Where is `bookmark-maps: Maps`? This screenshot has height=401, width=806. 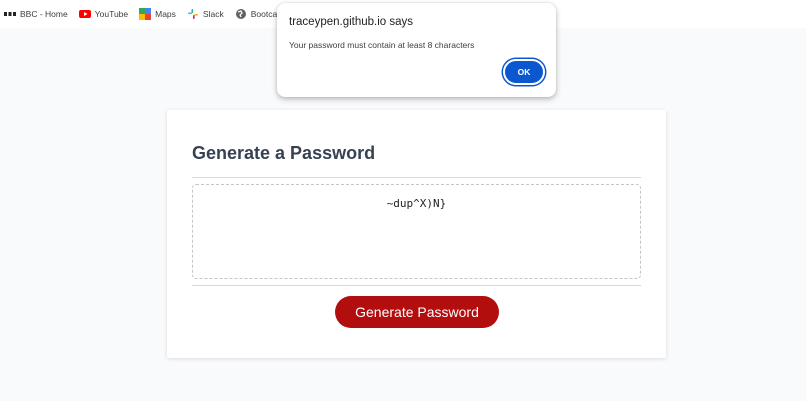 bookmark-maps: Maps is located at coordinates (157, 14).